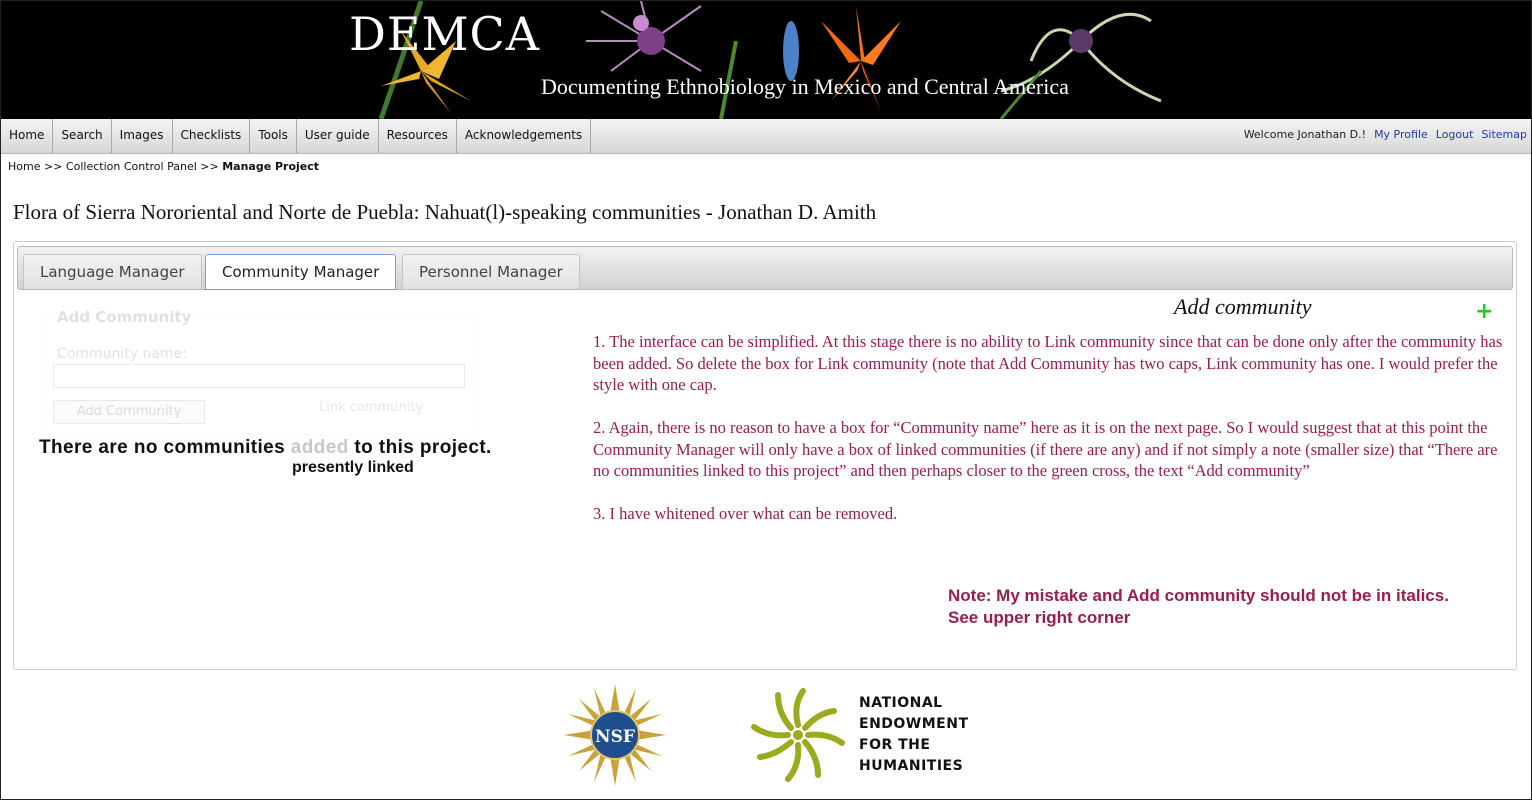  What do you see at coordinates (1305, 134) in the screenshot?
I see `welcome-text: Welcome Jonathan D.!` at bounding box center [1305, 134].